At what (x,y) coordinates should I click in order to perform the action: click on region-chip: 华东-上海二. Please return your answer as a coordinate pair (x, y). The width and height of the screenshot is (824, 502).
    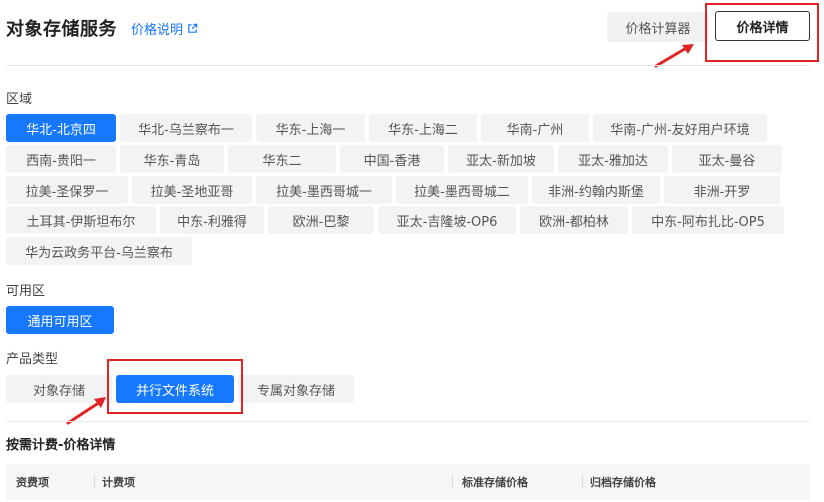
    Looking at the image, I should click on (423, 128).